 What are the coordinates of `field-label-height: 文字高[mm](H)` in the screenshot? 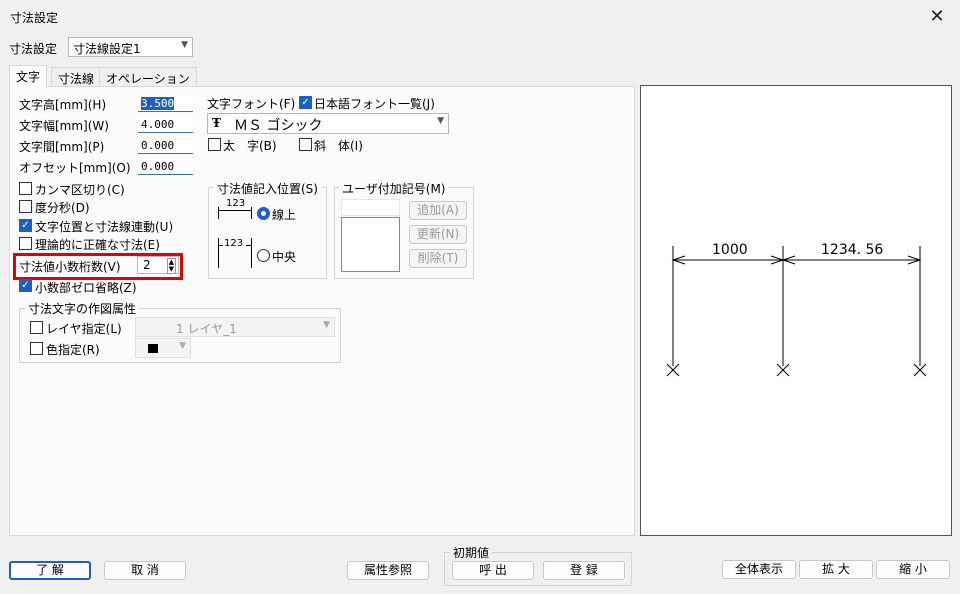 It's located at (63, 105).